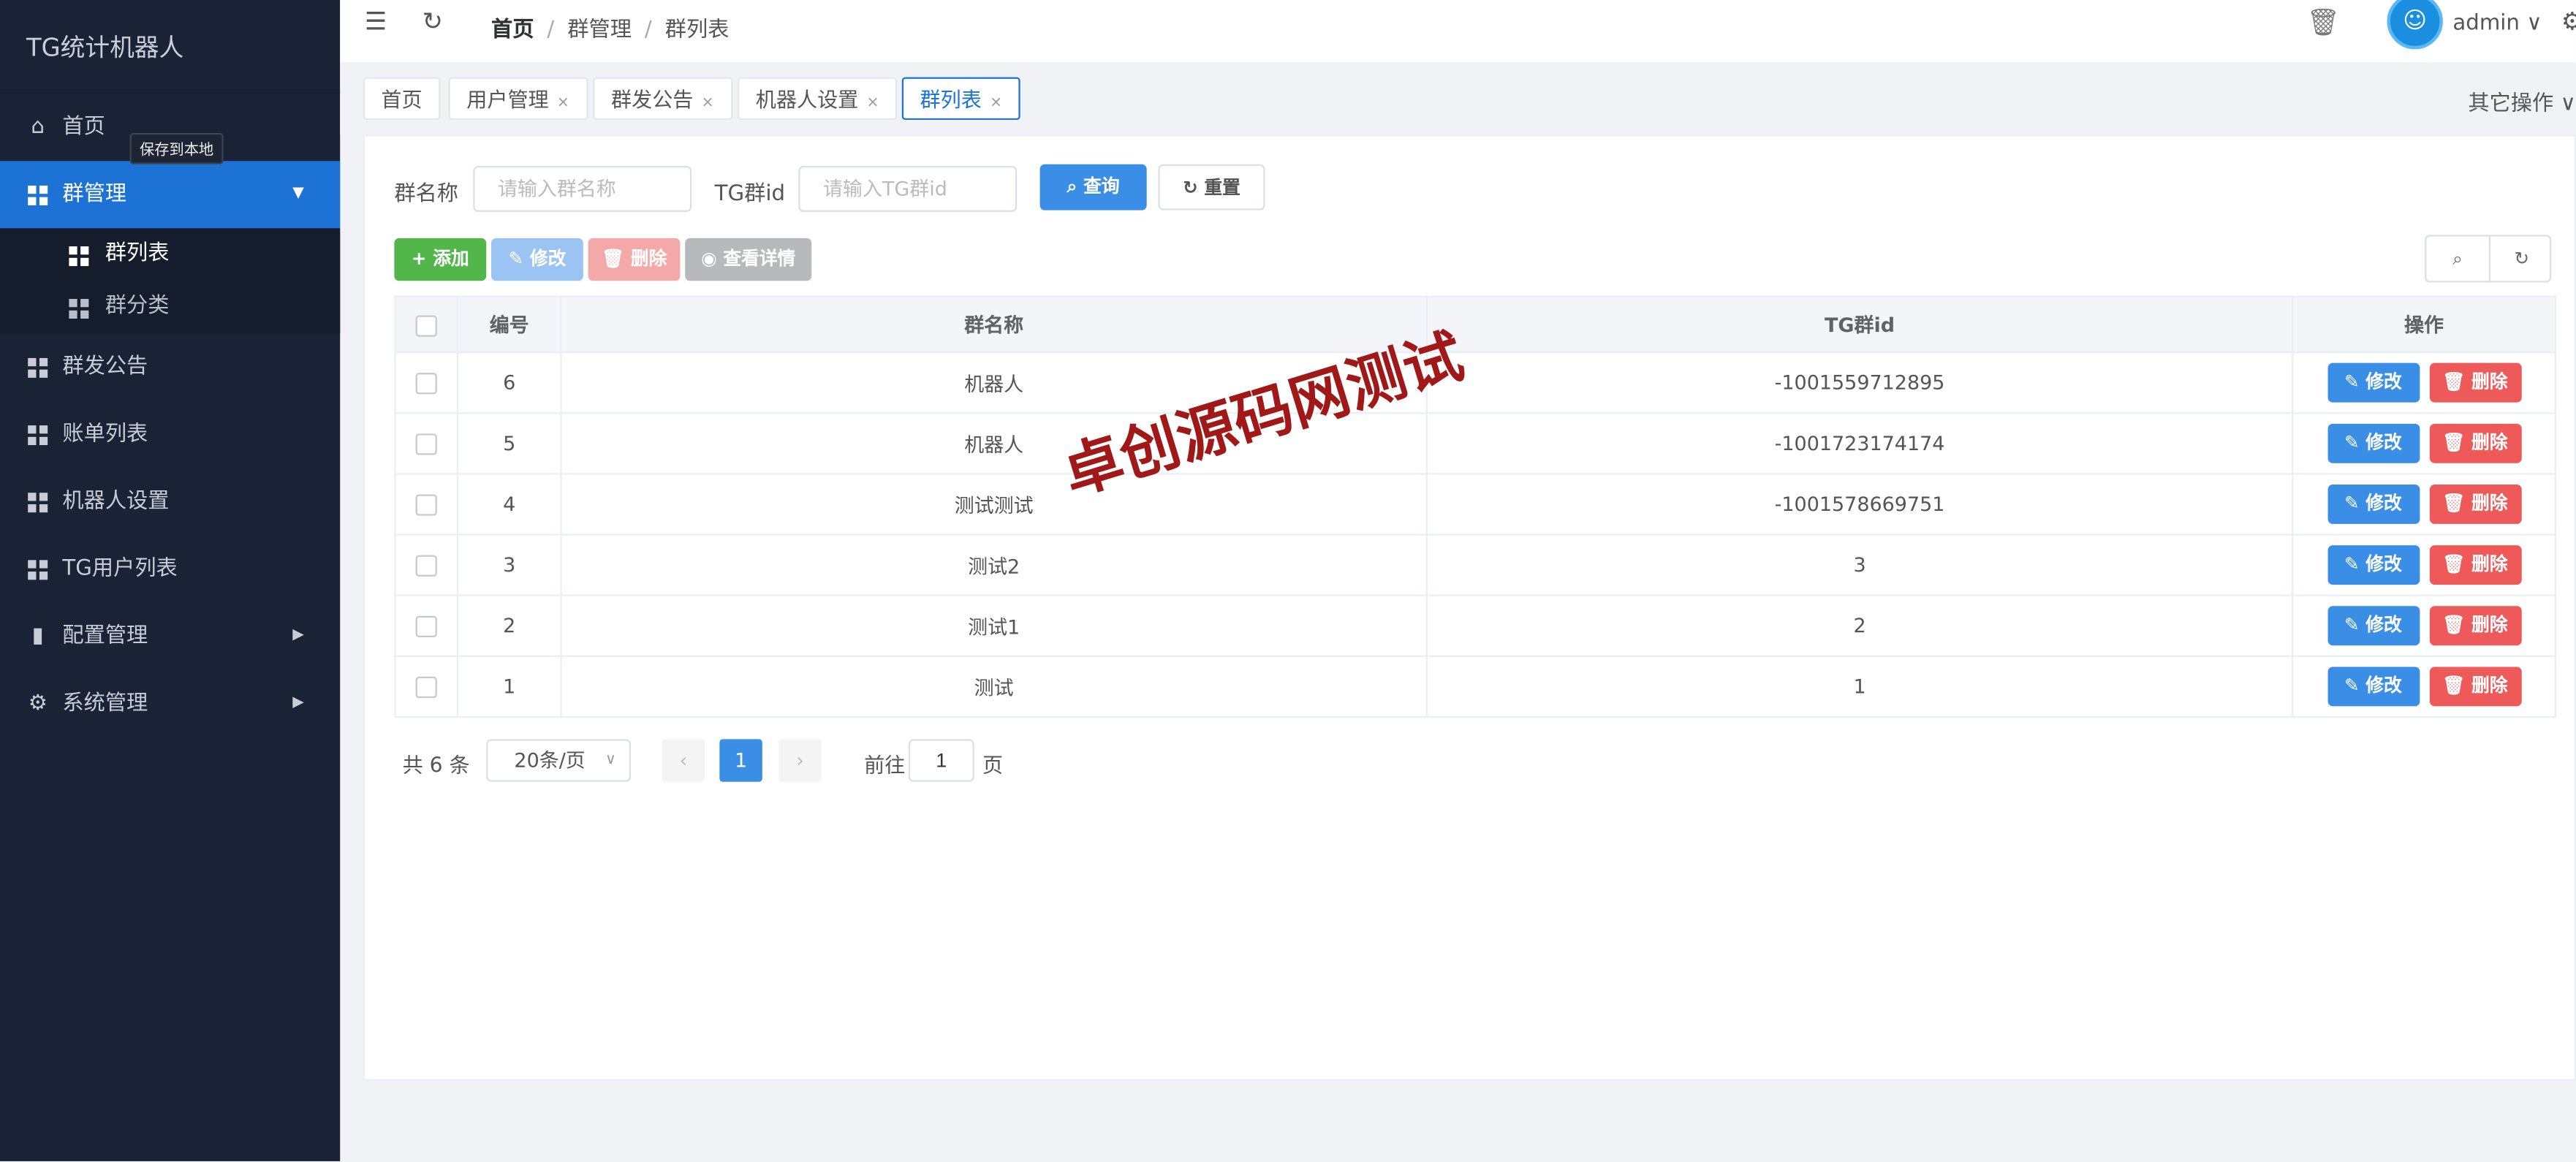  What do you see at coordinates (170, 636) in the screenshot?
I see `sidebar-item-config: ▮ 配置管理 ▶` at bounding box center [170, 636].